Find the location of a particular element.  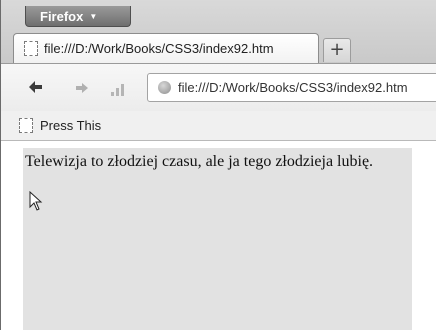

signal-bars-icon is located at coordinates (119, 89).